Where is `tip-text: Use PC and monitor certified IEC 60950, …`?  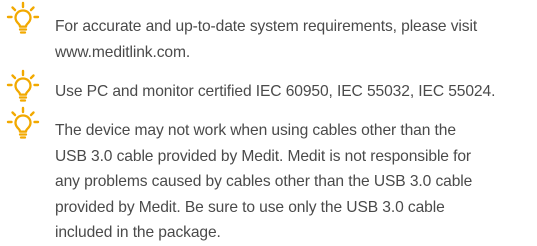 tip-text: Use PC and monitor certified IEC 60950, … is located at coordinates (275, 91).